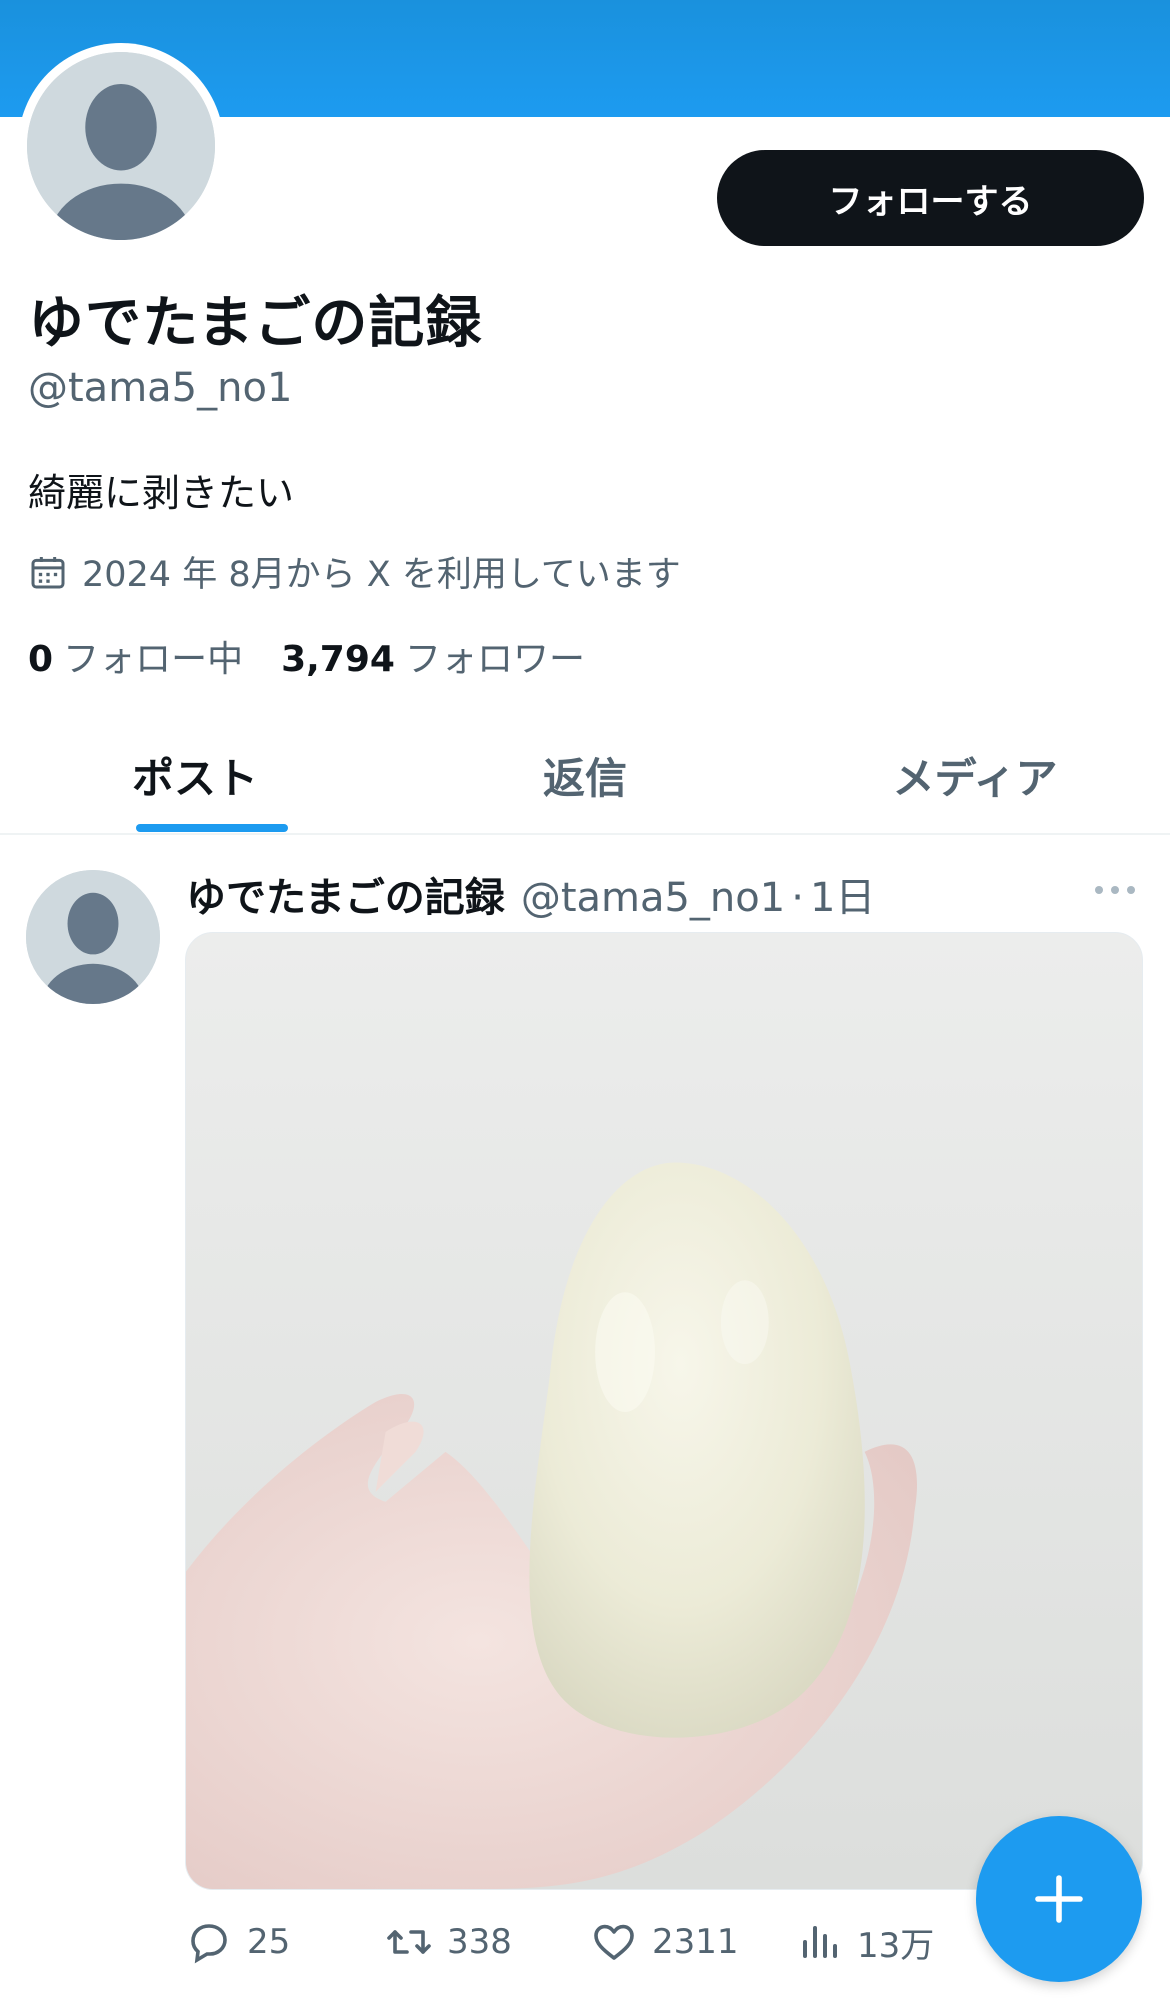 The width and height of the screenshot is (1170, 2010). Describe the element at coordinates (160, 388) in the screenshot. I see `profile-handle: @tama5_no1` at that location.